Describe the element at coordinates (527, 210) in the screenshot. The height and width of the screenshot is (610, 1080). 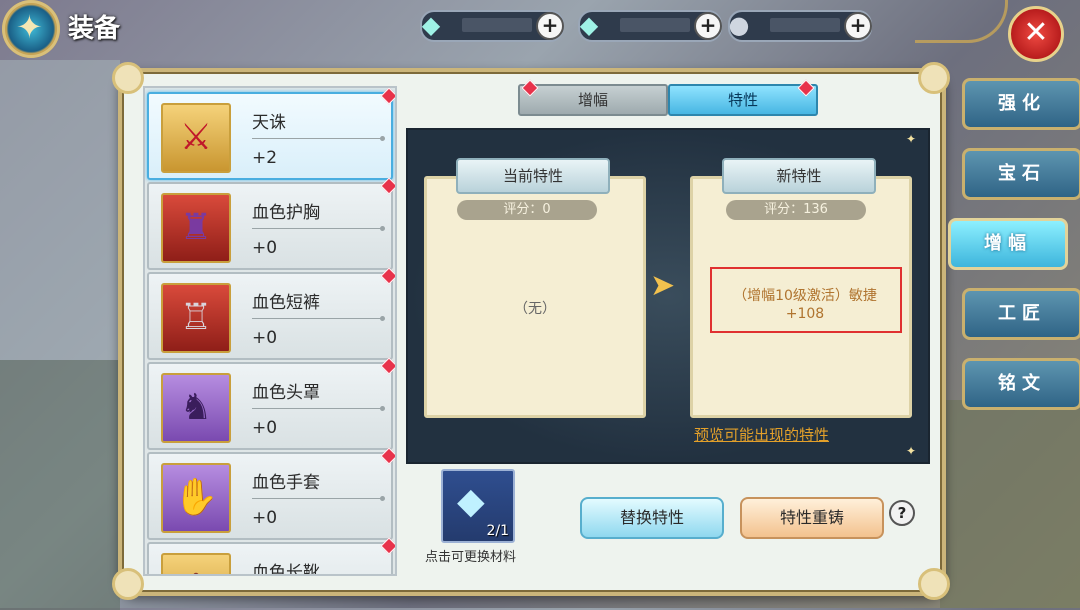
I see `current-trait-score: 评分：0` at that location.